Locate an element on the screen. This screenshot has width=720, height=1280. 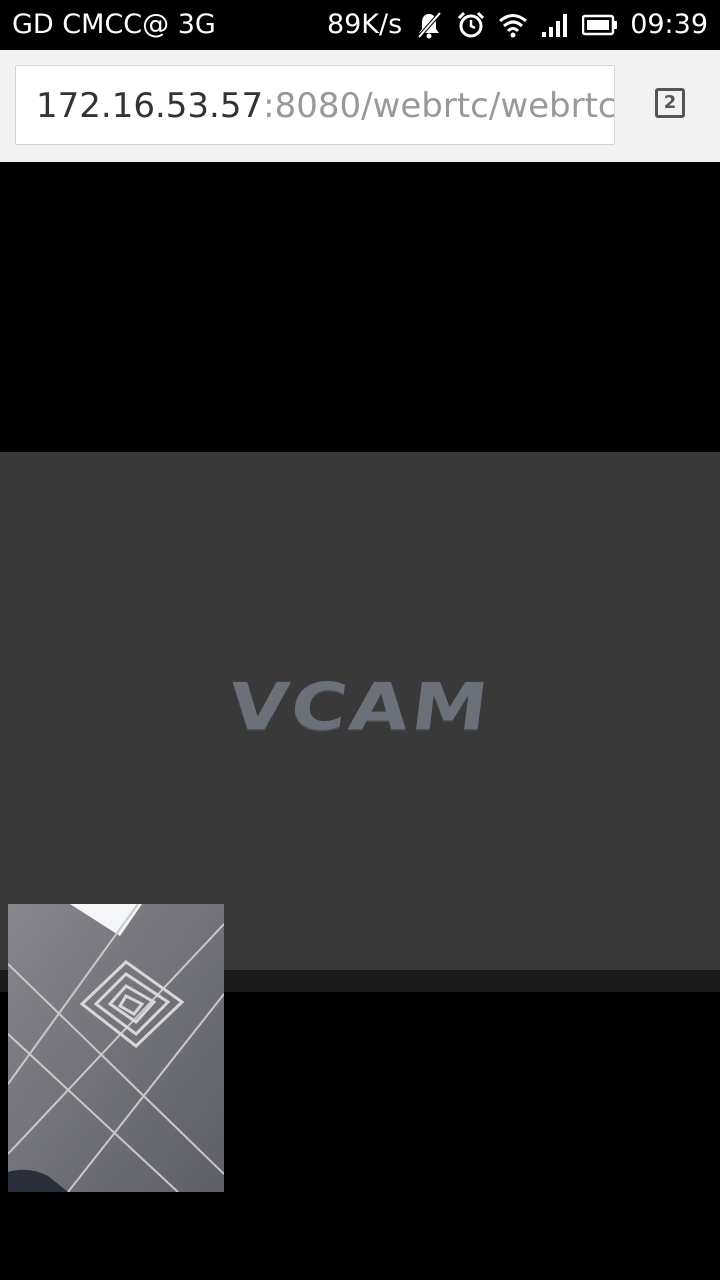
address-bar: 172.16.53.57:8080/webrtc/webrtc is located at coordinates (315, 105).